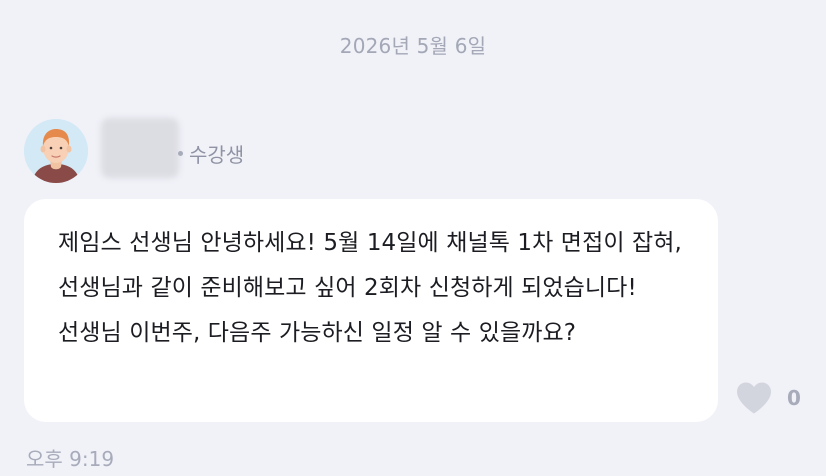 This screenshot has width=826, height=476. Describe the element at coordinates (413, 46) in the screenshot. I see `date-divider: 2026년 5월 6일` at that location.